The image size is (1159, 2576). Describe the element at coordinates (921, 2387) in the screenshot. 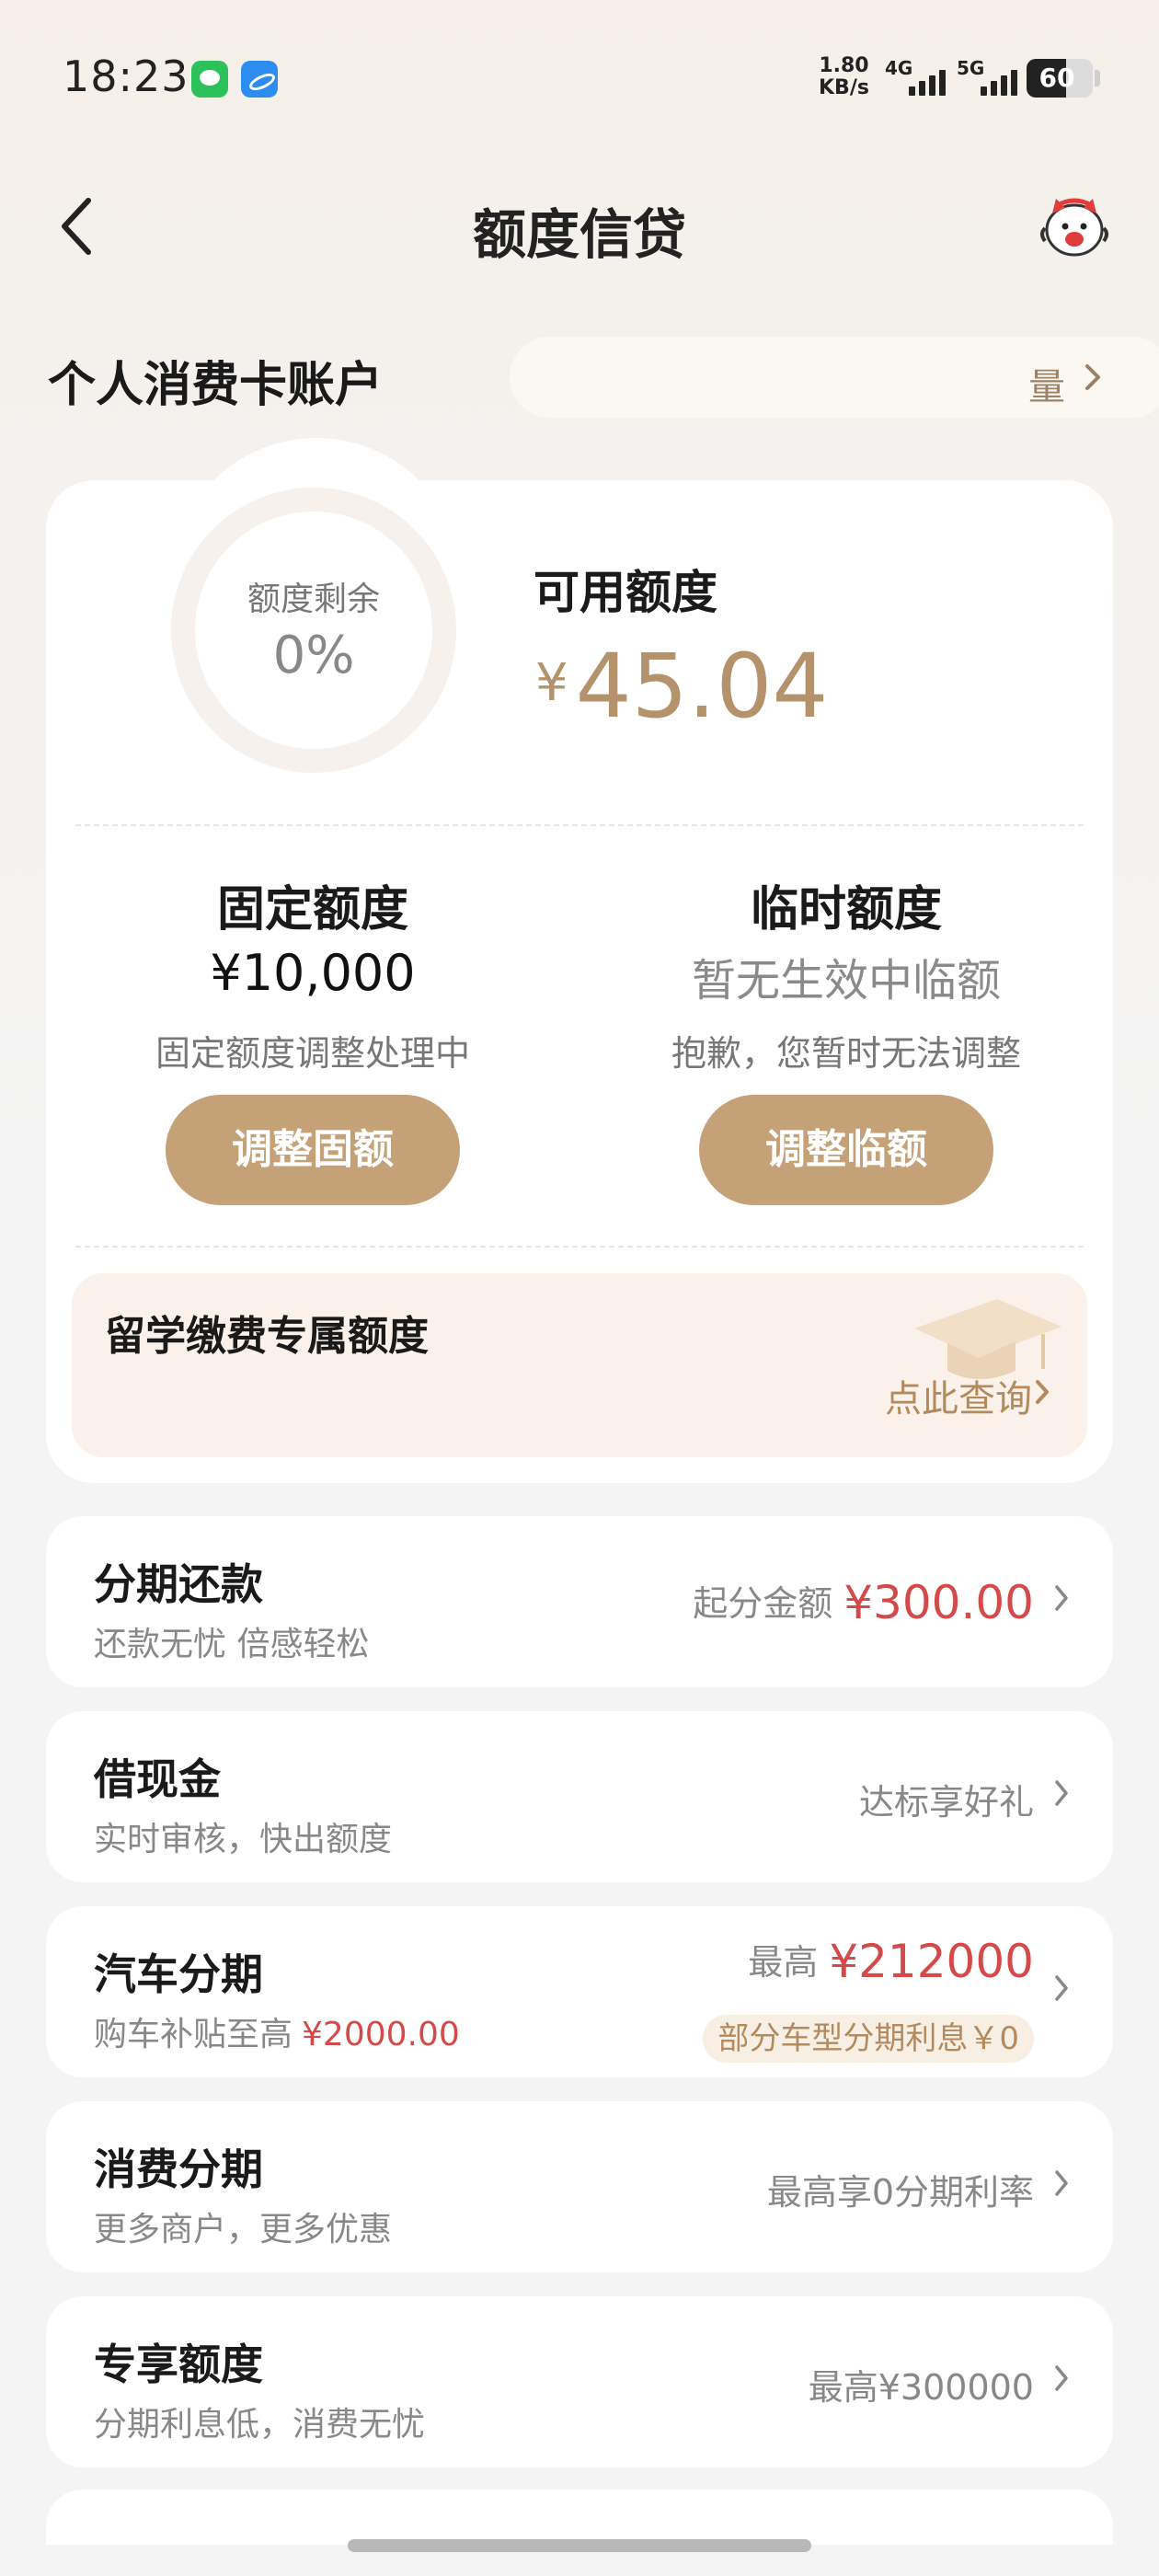

I see `list-item-right-label: 最高¥300000` at that location.